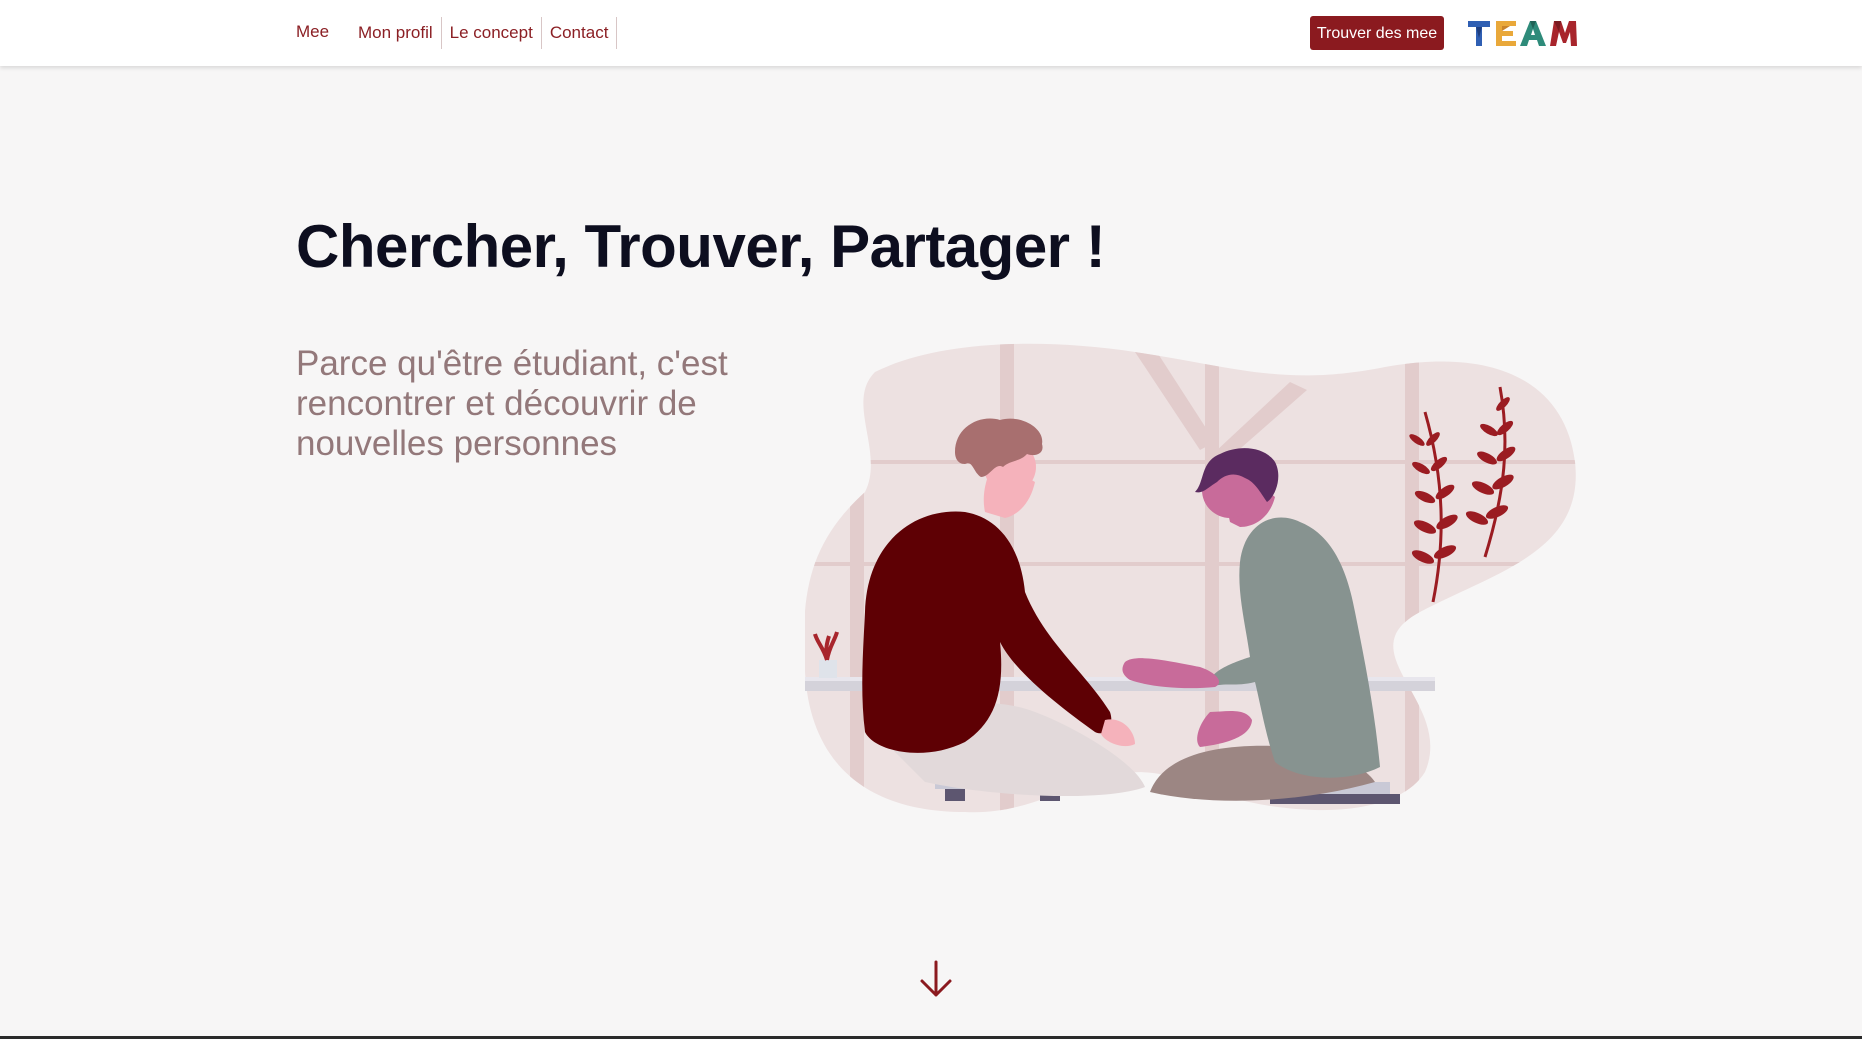 The image size is (1862, 1039). What do you see at coordinates (580, 33) in the screenshot?
I see `nav-link-contact: Contact` at bounding box center [580, 33].